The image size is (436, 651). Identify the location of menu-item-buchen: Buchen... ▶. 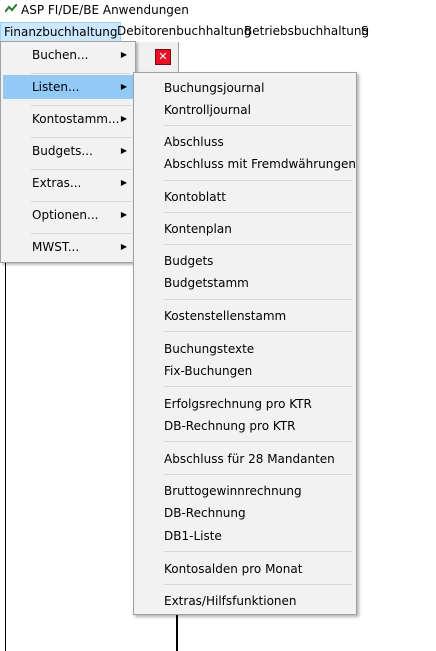
(68, 55).